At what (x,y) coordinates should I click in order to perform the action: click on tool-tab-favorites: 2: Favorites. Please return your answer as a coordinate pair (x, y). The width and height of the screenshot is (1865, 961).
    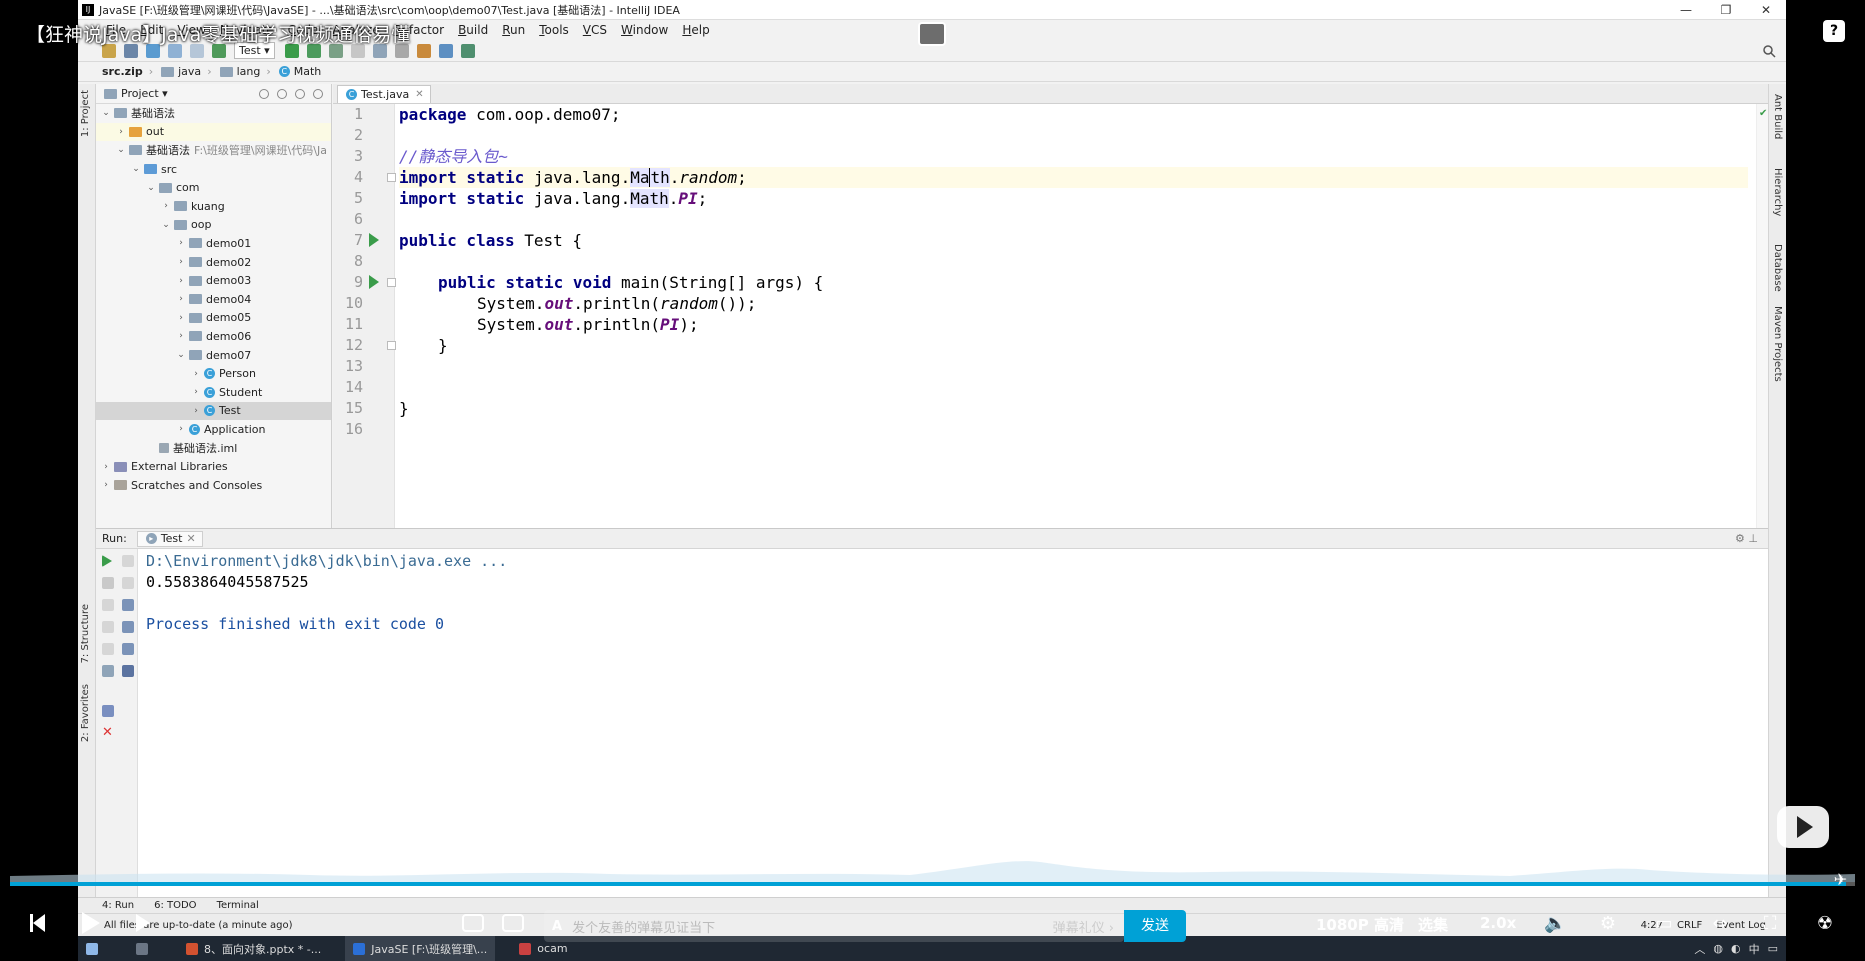
    Looking at the image, I should click on (85, 713).